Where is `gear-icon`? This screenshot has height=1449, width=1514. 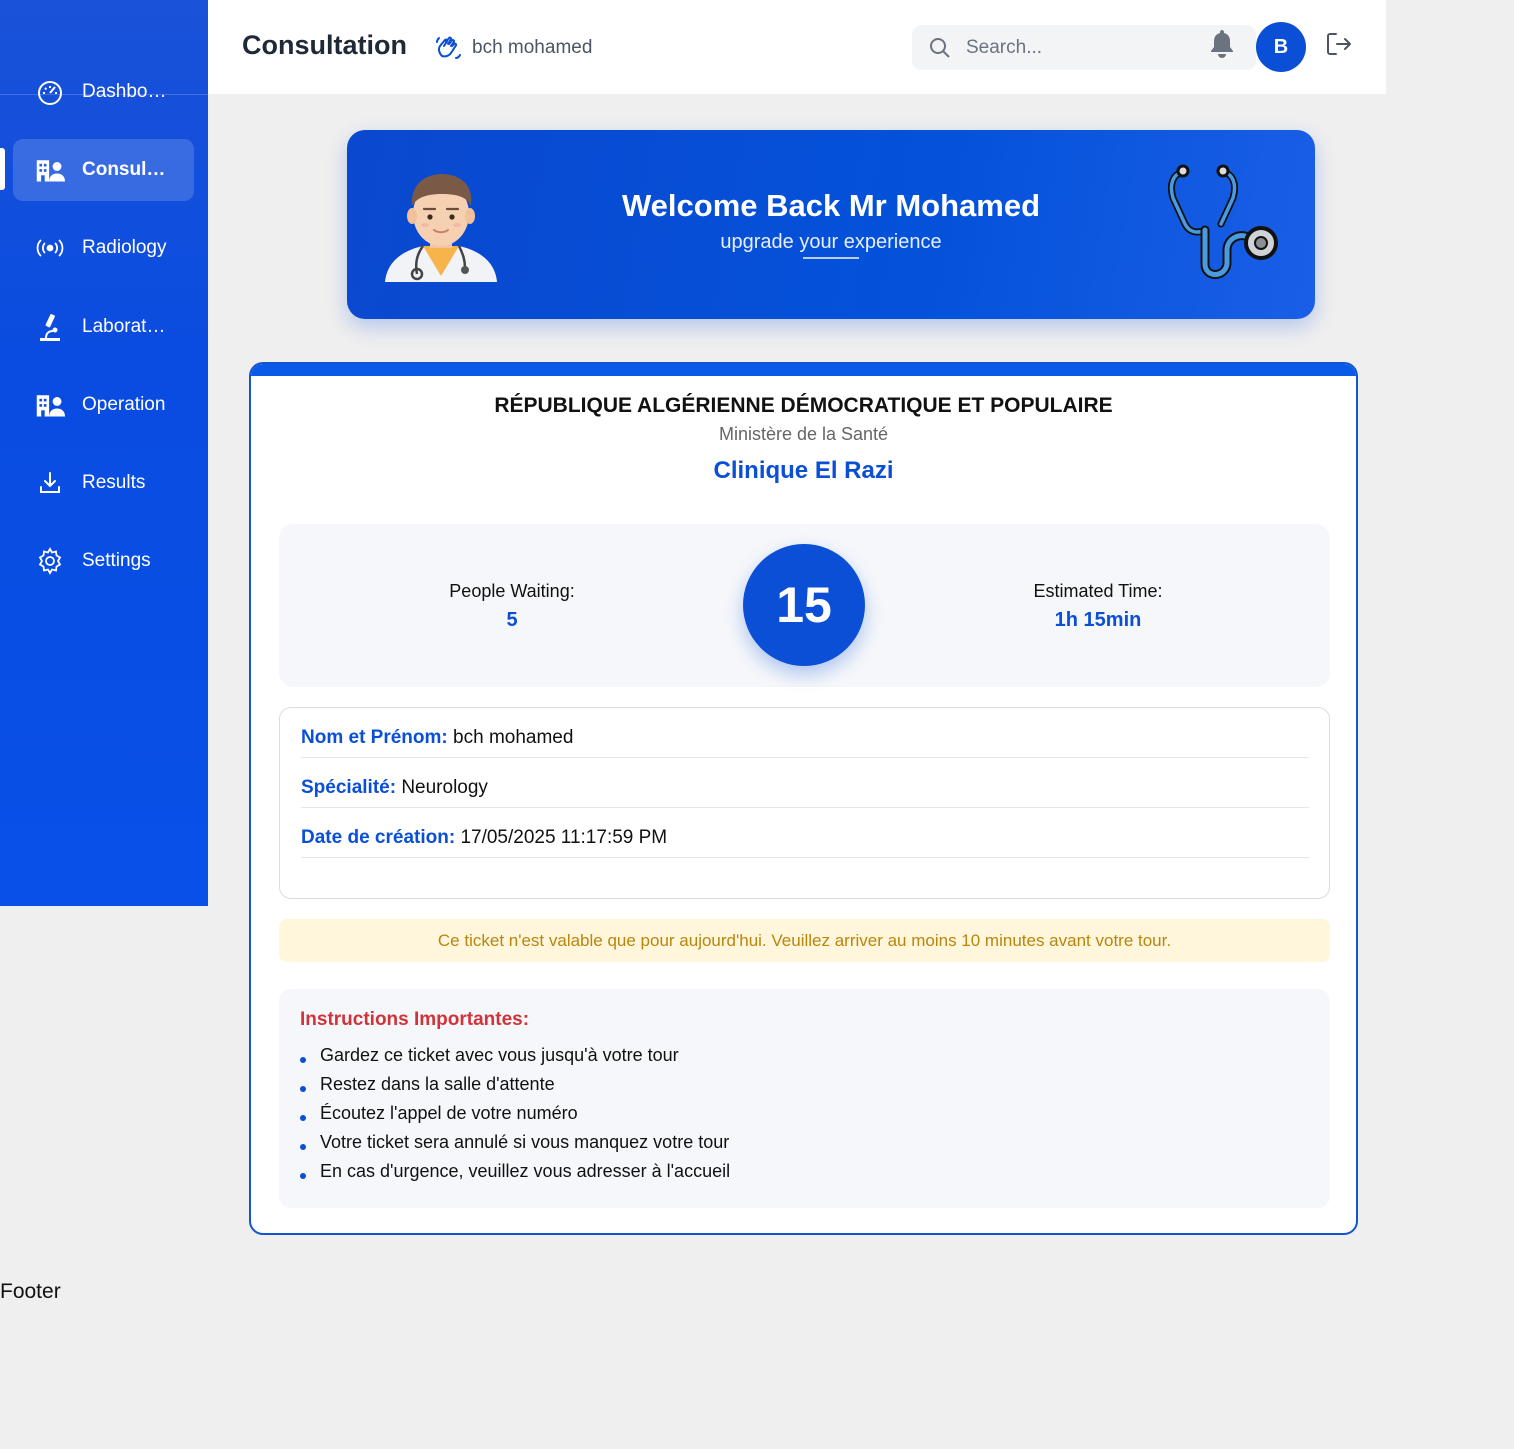
gear-icon is located at coordinates (50, 561).